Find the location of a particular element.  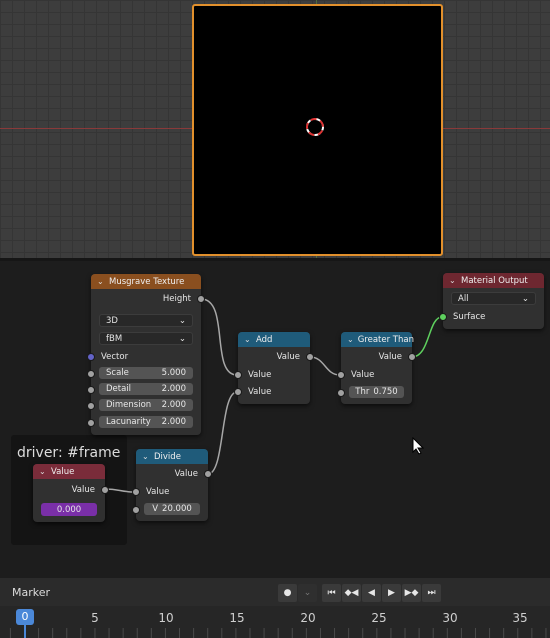

field-label: Thr is located at coordinates (362, 392).